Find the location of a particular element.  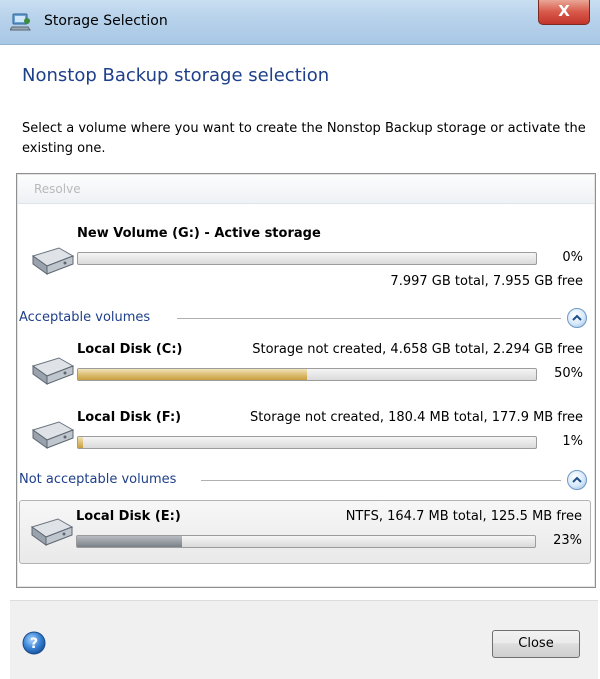

panel-toolbar: Resolve is located at coordinates (306, 189).